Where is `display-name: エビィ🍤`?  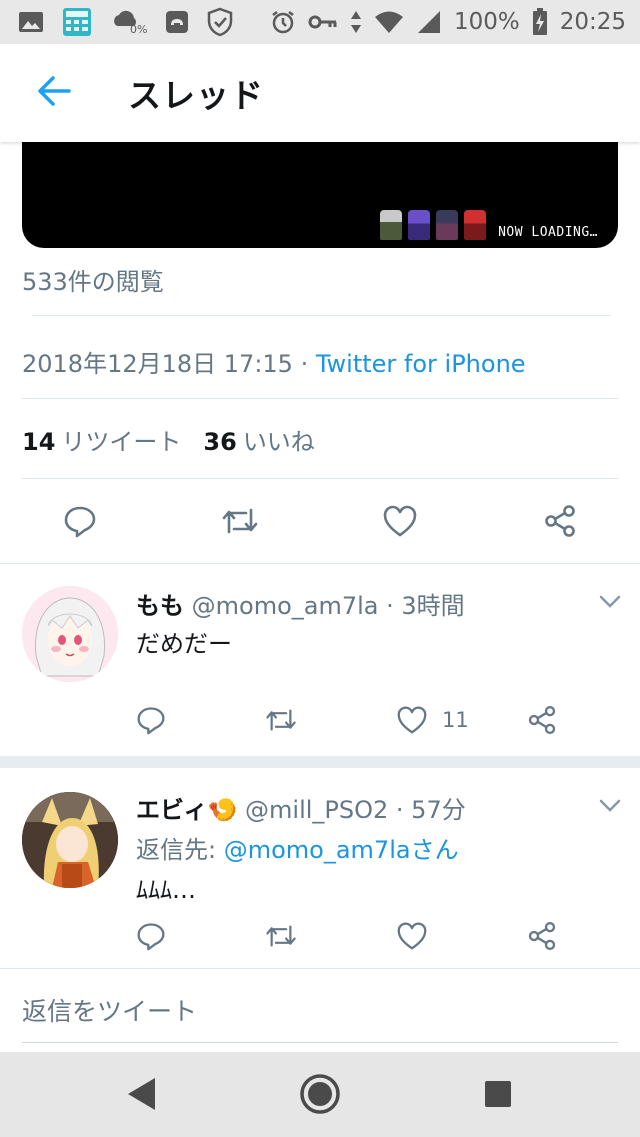 display-name: エビィ🍤 is located at coordinates (186, 810).